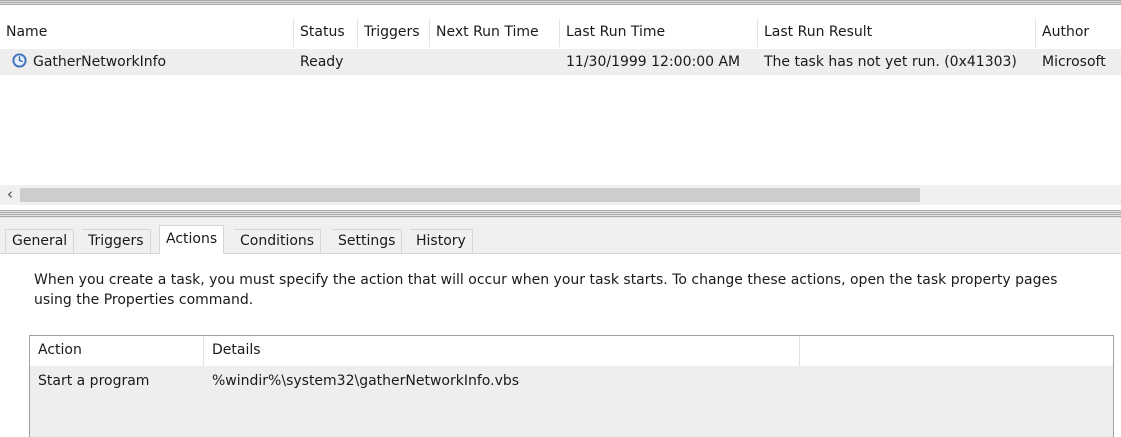 The height and width of the screenshot is (437, 1121). Describe the element at coordinates (394, 33) in the screenshot. I see `column-header-triggers: Triggers` at that location.